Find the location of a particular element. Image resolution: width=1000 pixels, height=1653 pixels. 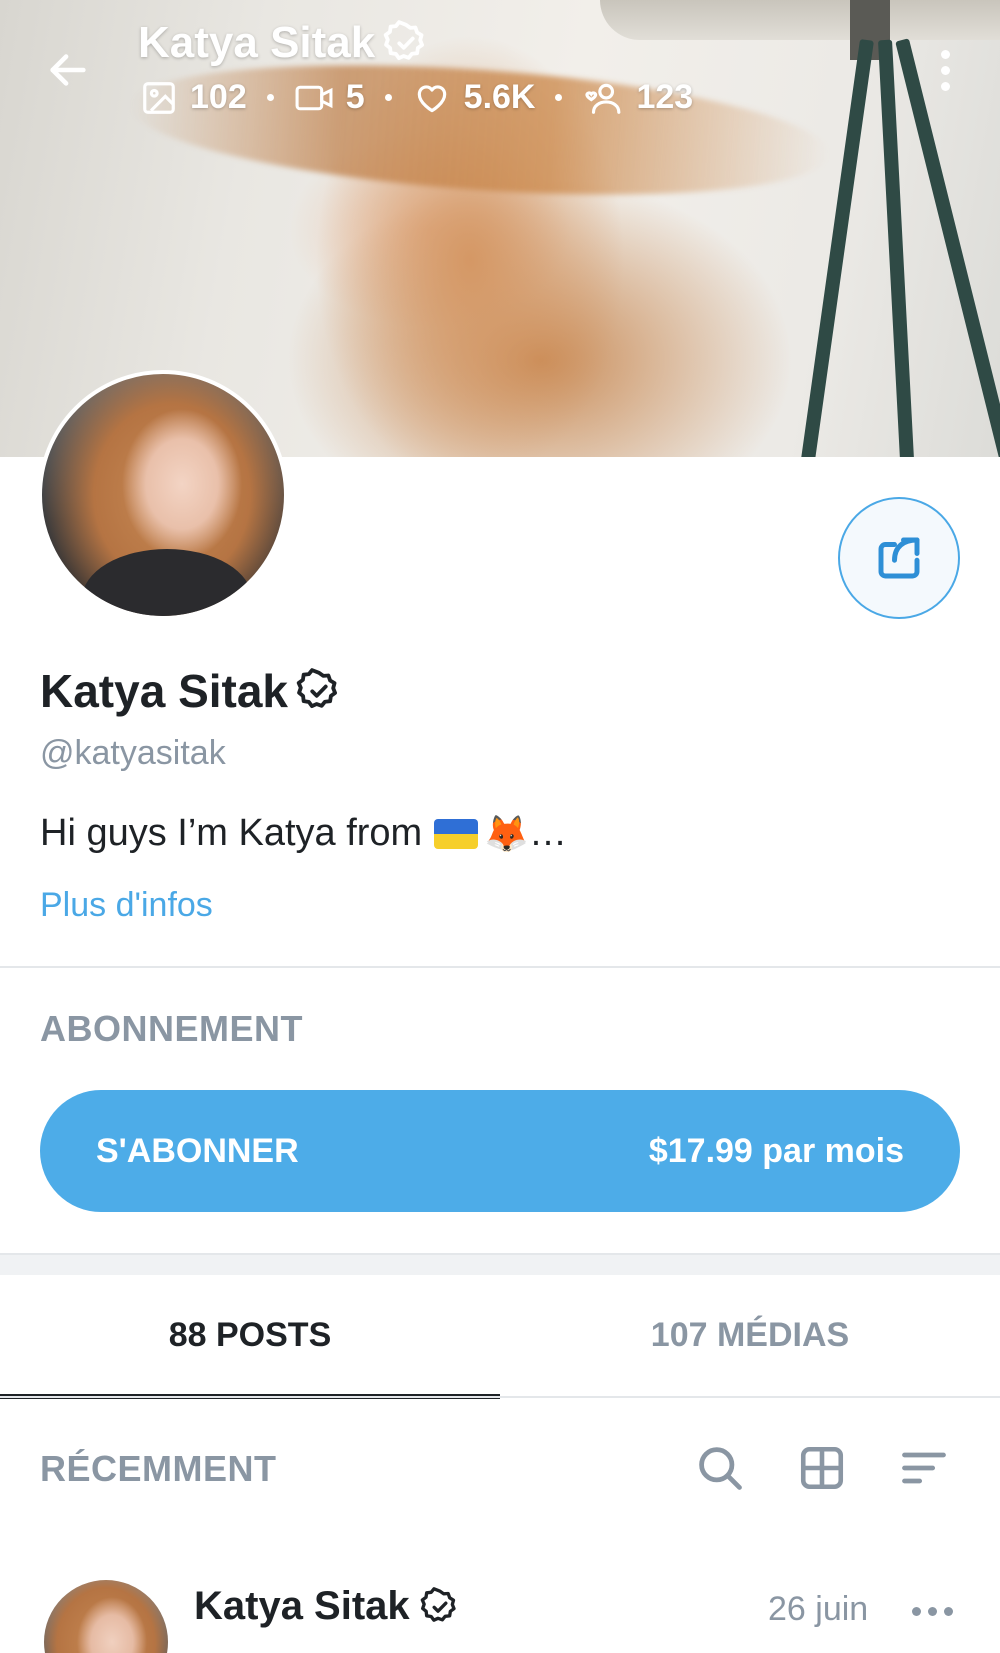

grid-view-button is located at coordinates (822, 1468).